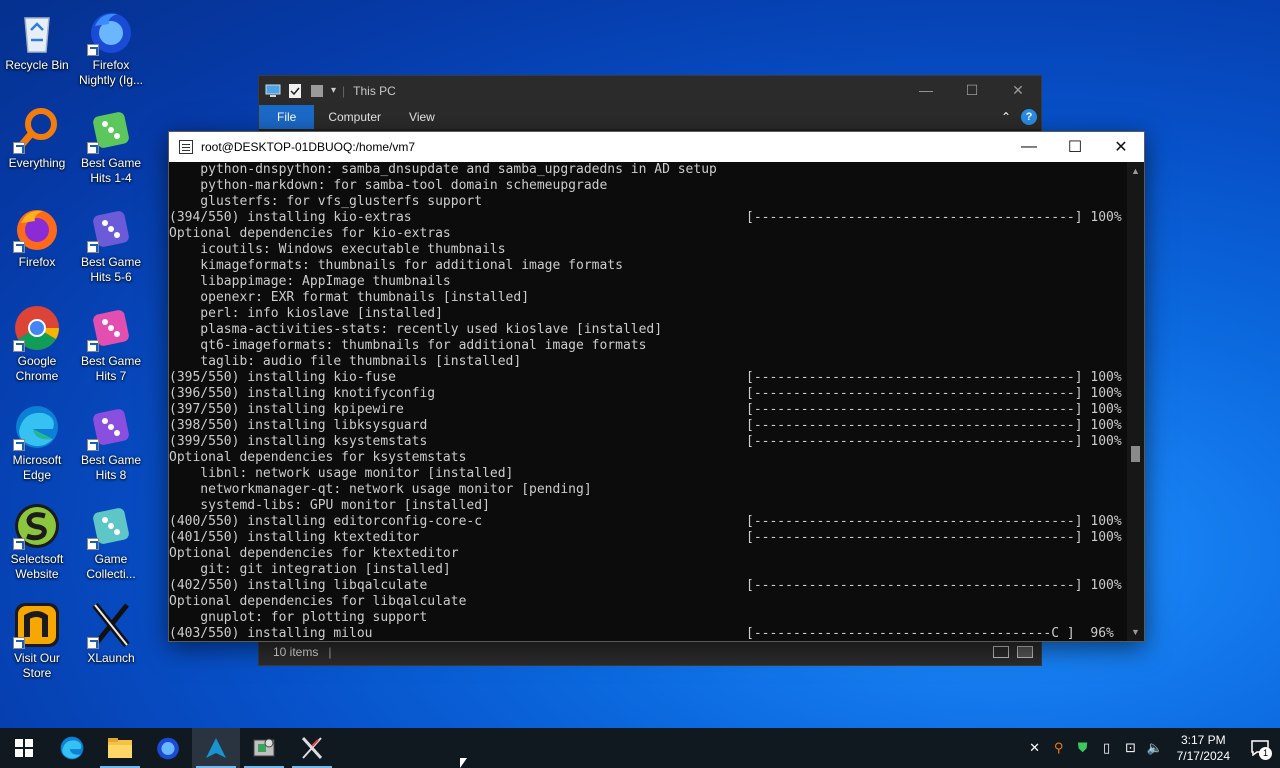 This screenshot has width=1280, height=768. I want to click on desktop-icon-best-game-hits-5-6: Best Game Hits 5-6, so click(111, 245).